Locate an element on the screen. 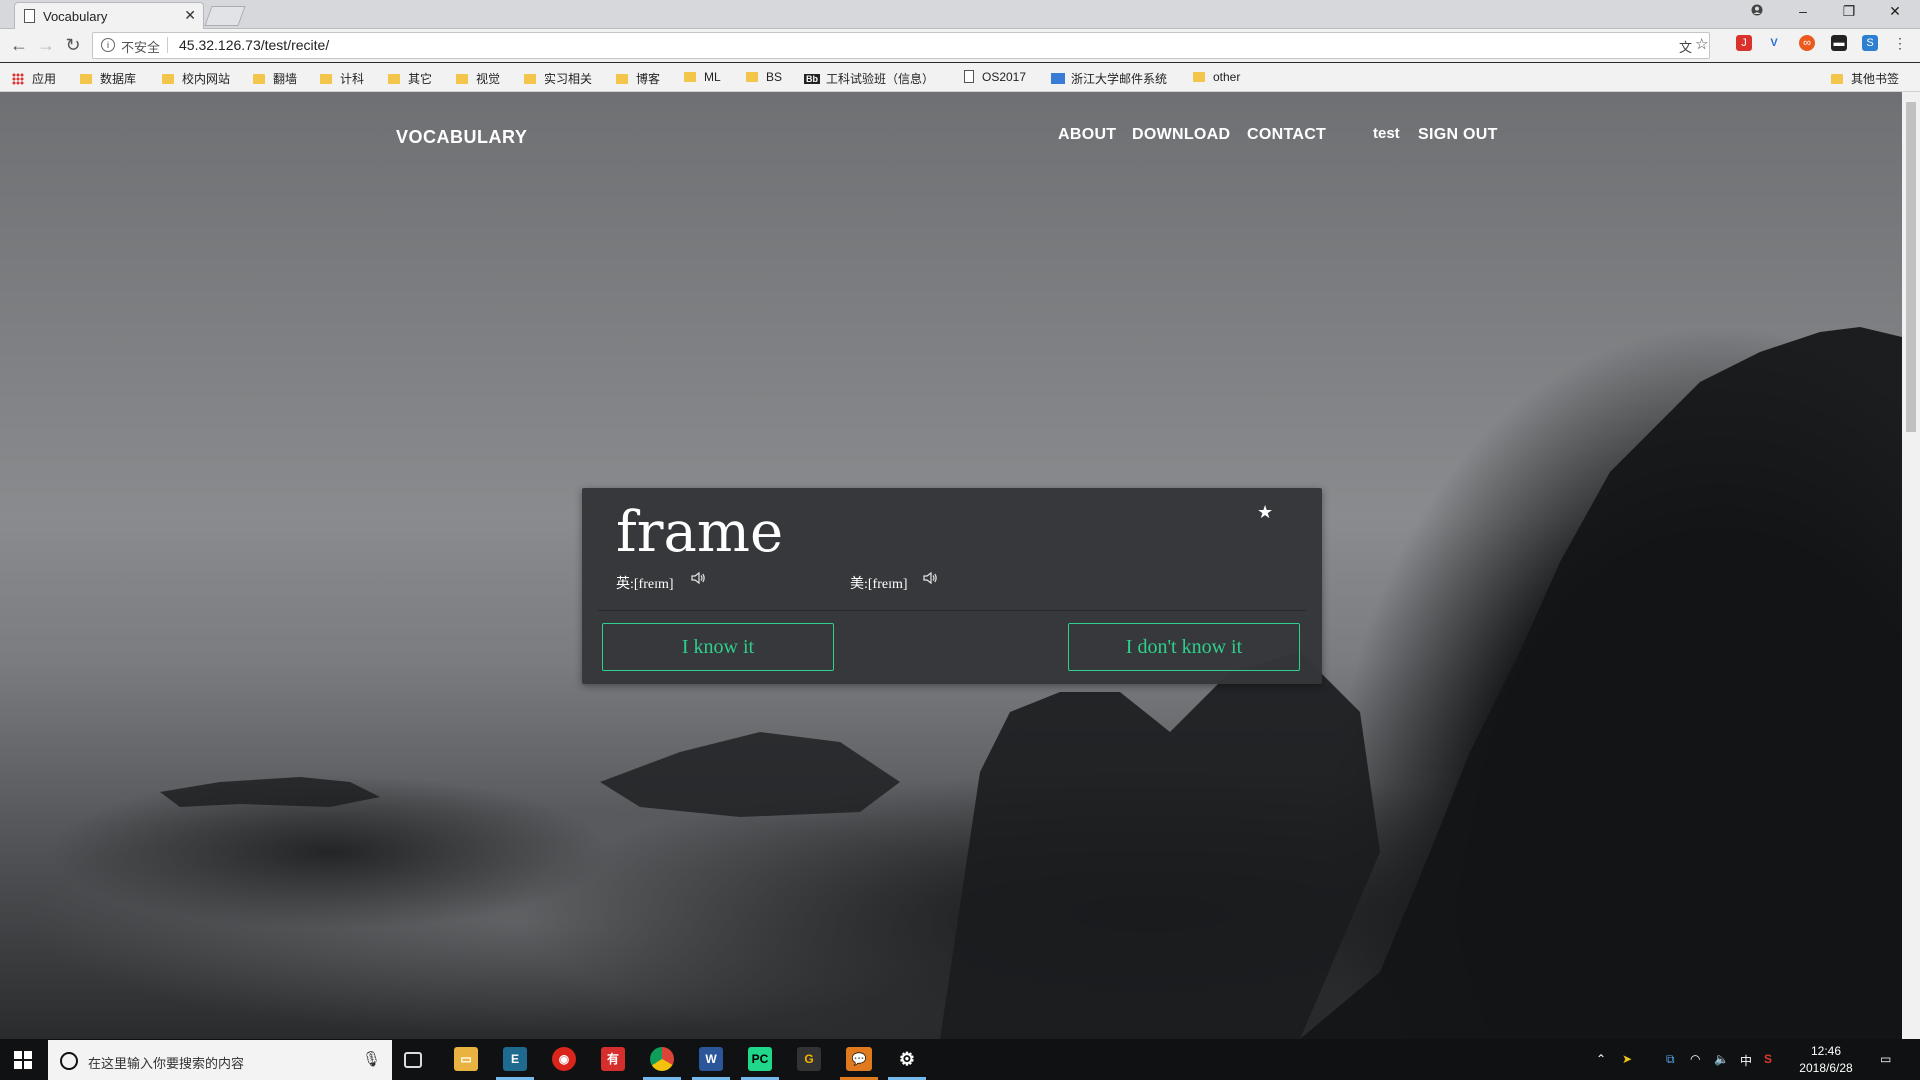 This screenshot has height=1080, width=1920. scrollbar-thumb is located at coordinates (1911, 267).